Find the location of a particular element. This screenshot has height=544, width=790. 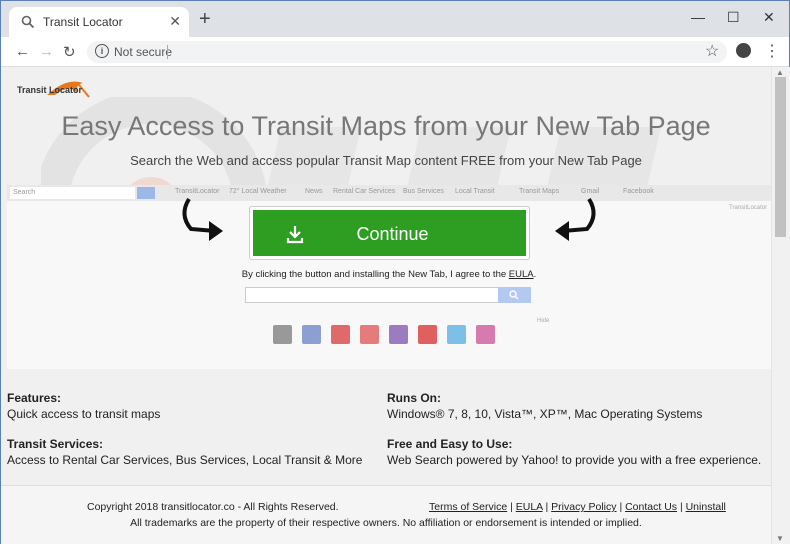

contact-link: Contact Us is located at coordinates (651, 507).